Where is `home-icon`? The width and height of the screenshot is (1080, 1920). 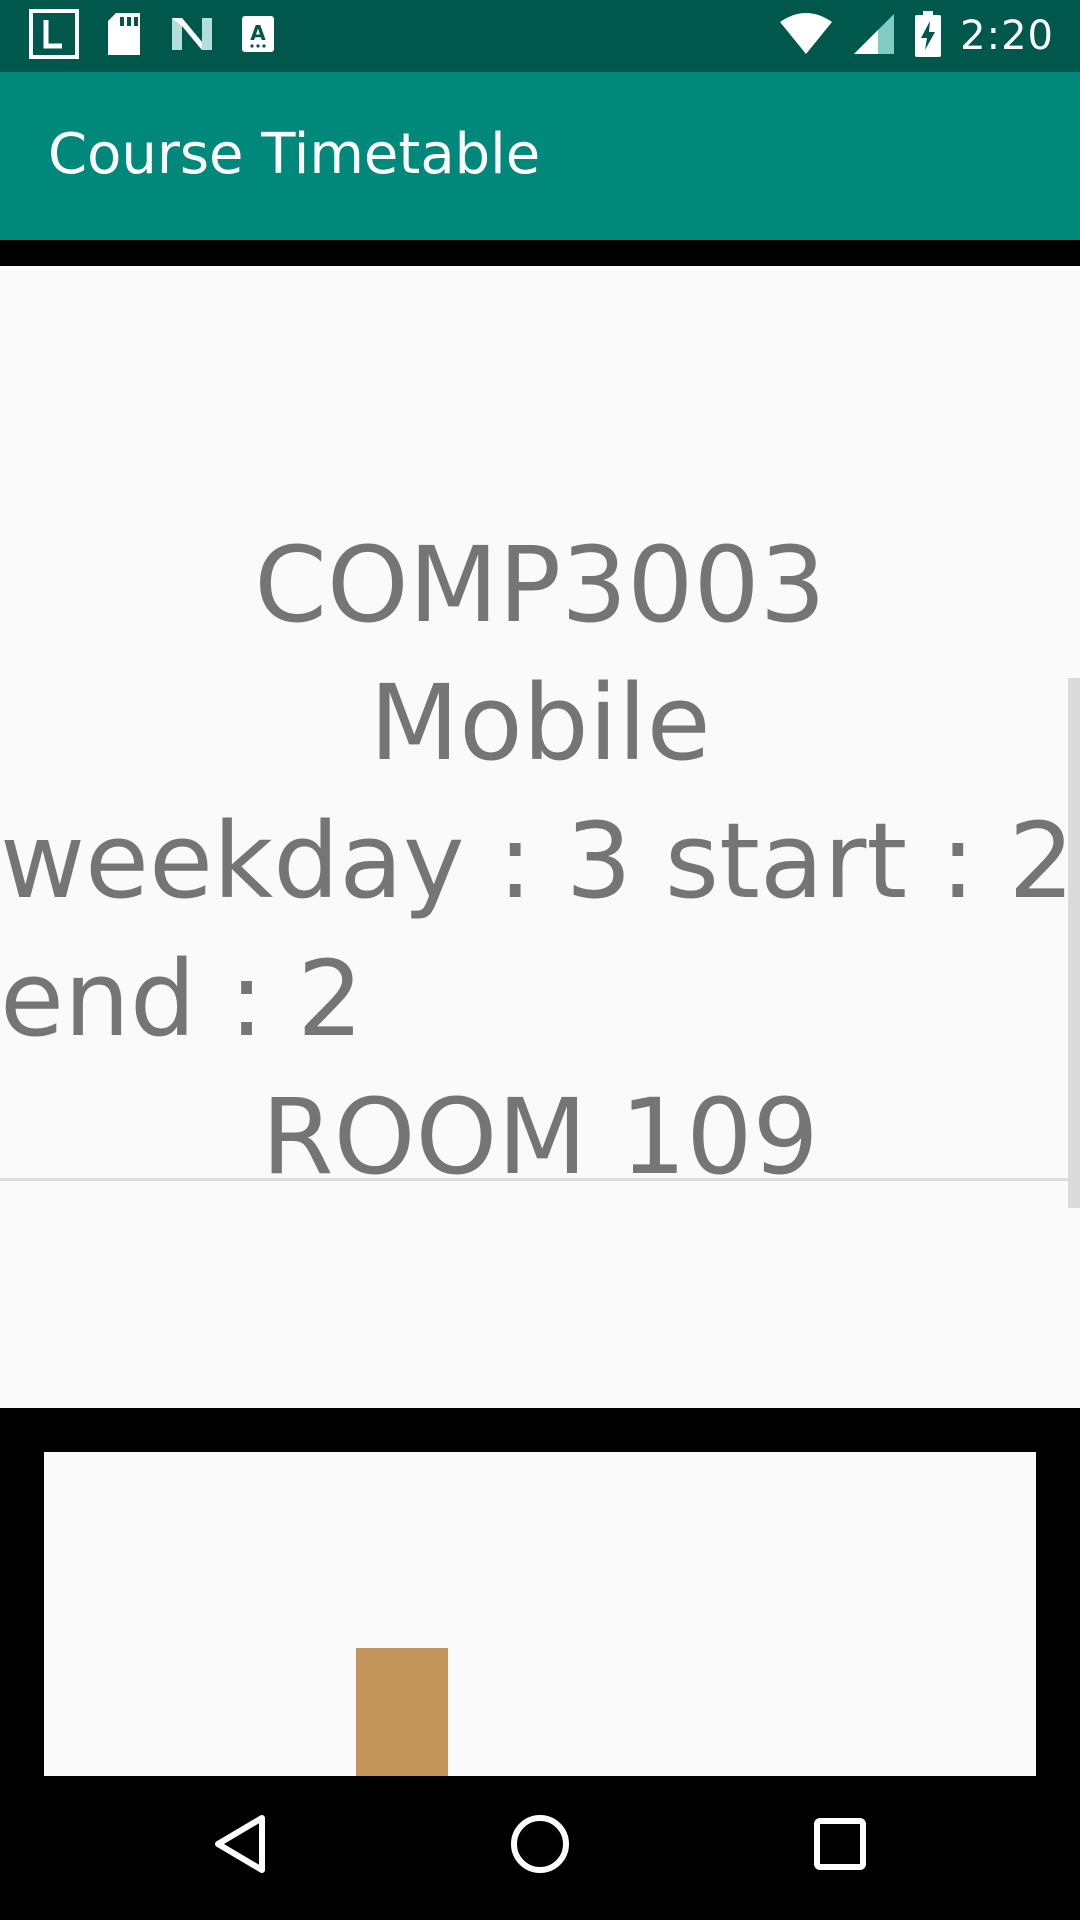 home-icon is located at coordinates (540, 1846).